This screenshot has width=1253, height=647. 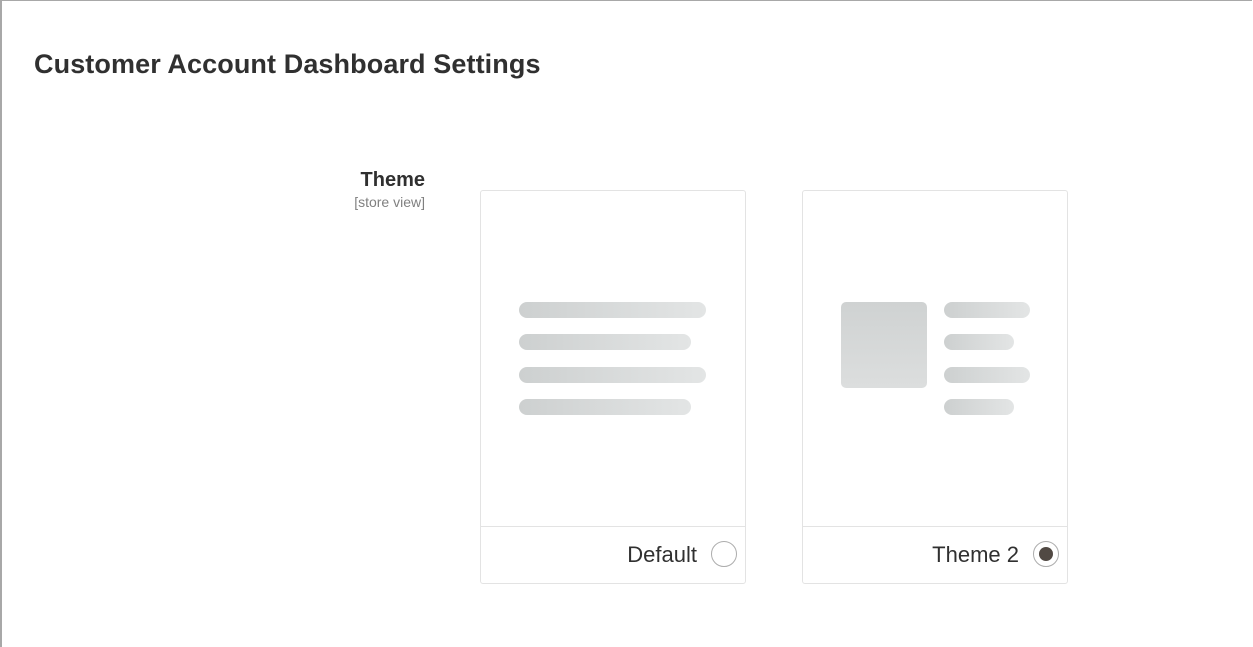 I want to click on preview-image-placeholder, so click(x=884, y=345).